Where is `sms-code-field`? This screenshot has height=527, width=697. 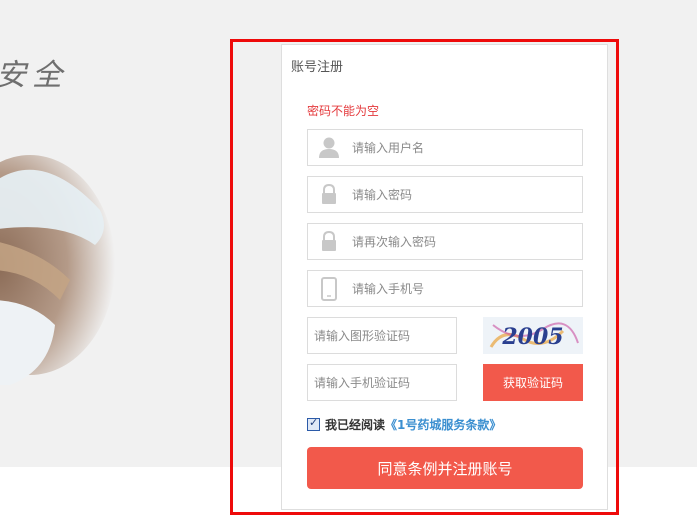
sms-code-field is located at coordinates (382, 382).